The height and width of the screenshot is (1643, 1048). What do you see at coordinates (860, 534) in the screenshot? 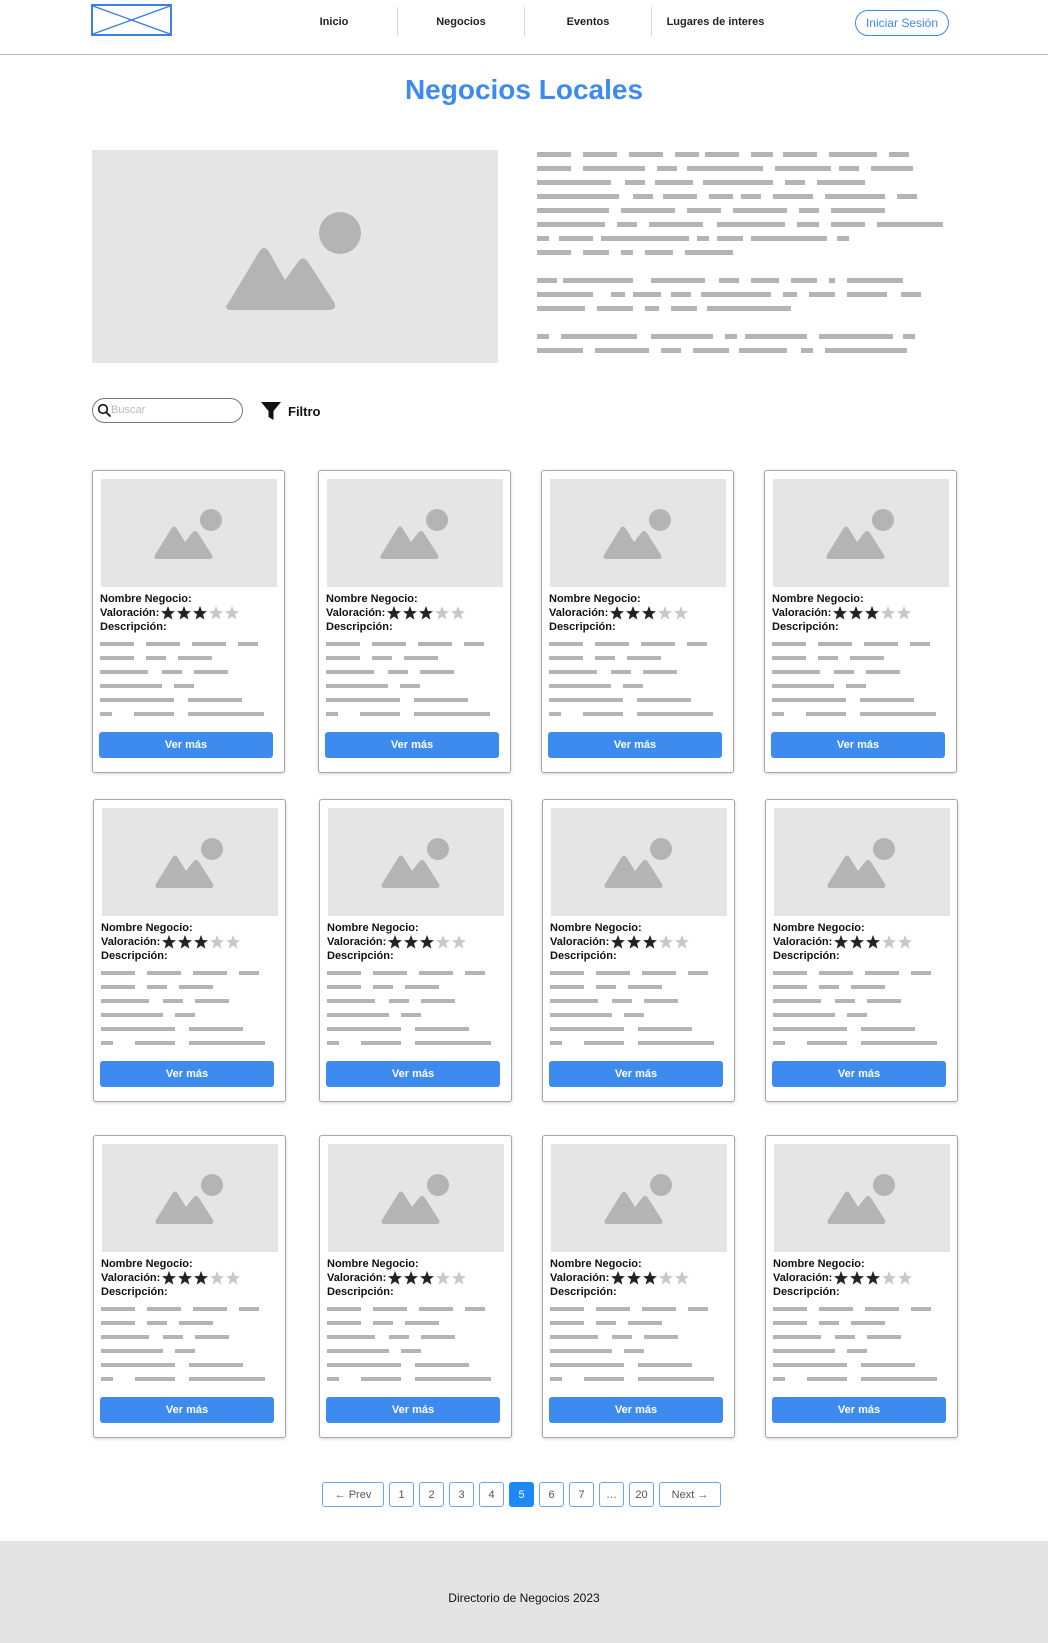
I see `image-placeholder-icon` at bounding box center [860, 534].